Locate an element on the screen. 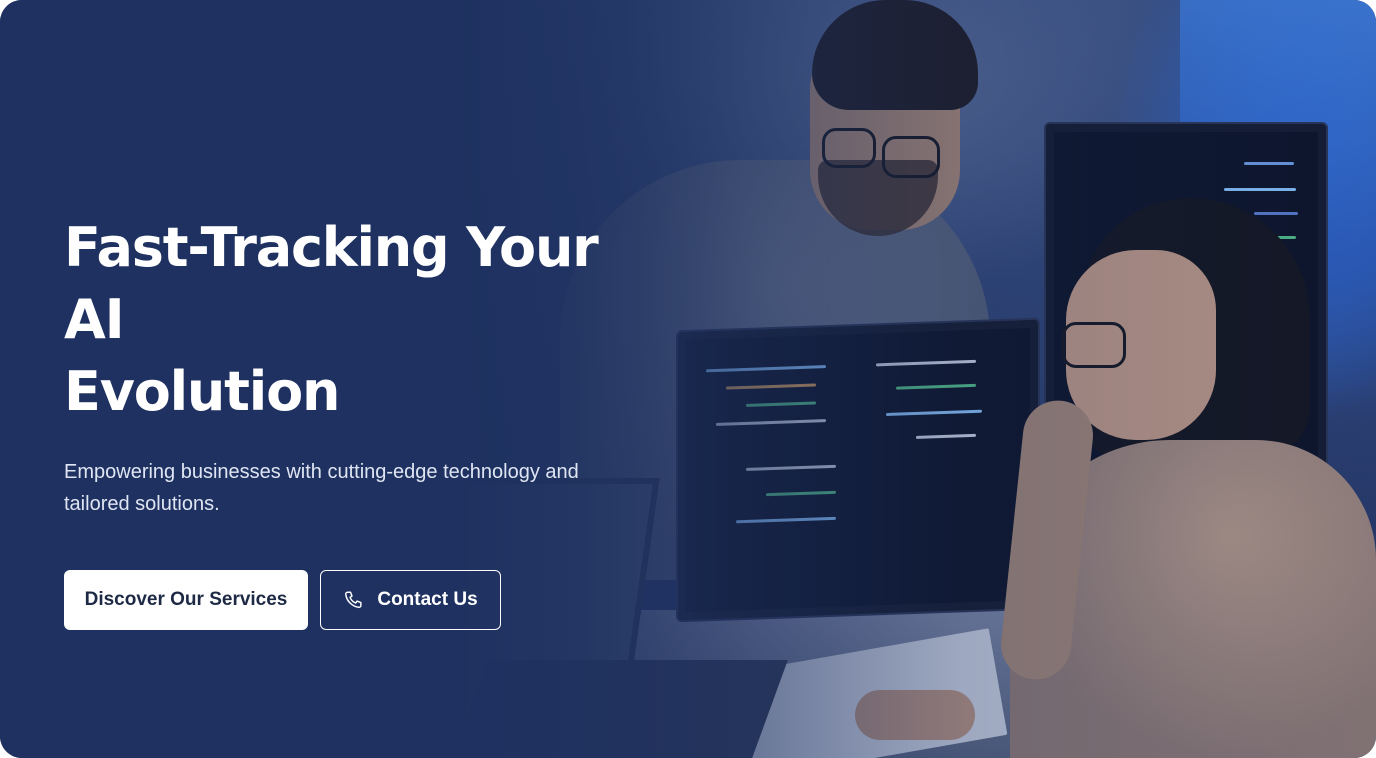 The image size is (1376, 758). discover-services-button: Discover Our Services is located at coordinates (186, 600).